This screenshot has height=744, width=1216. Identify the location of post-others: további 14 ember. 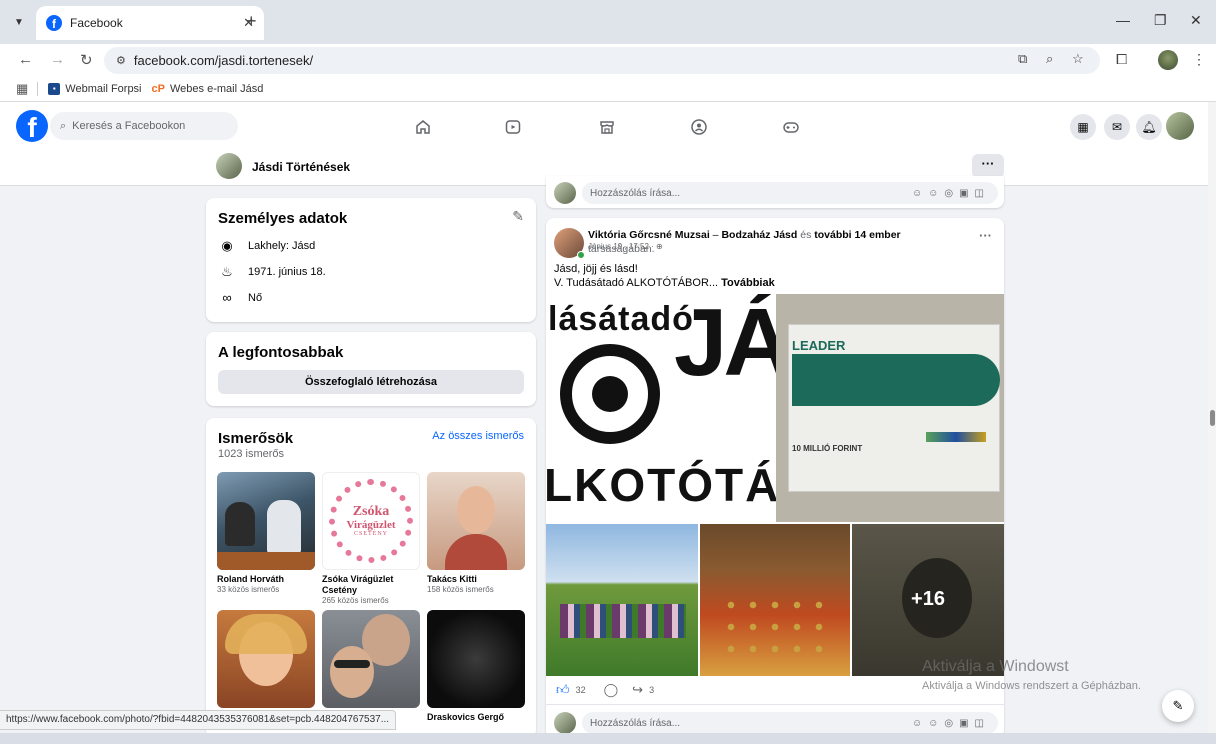
(857, 235).